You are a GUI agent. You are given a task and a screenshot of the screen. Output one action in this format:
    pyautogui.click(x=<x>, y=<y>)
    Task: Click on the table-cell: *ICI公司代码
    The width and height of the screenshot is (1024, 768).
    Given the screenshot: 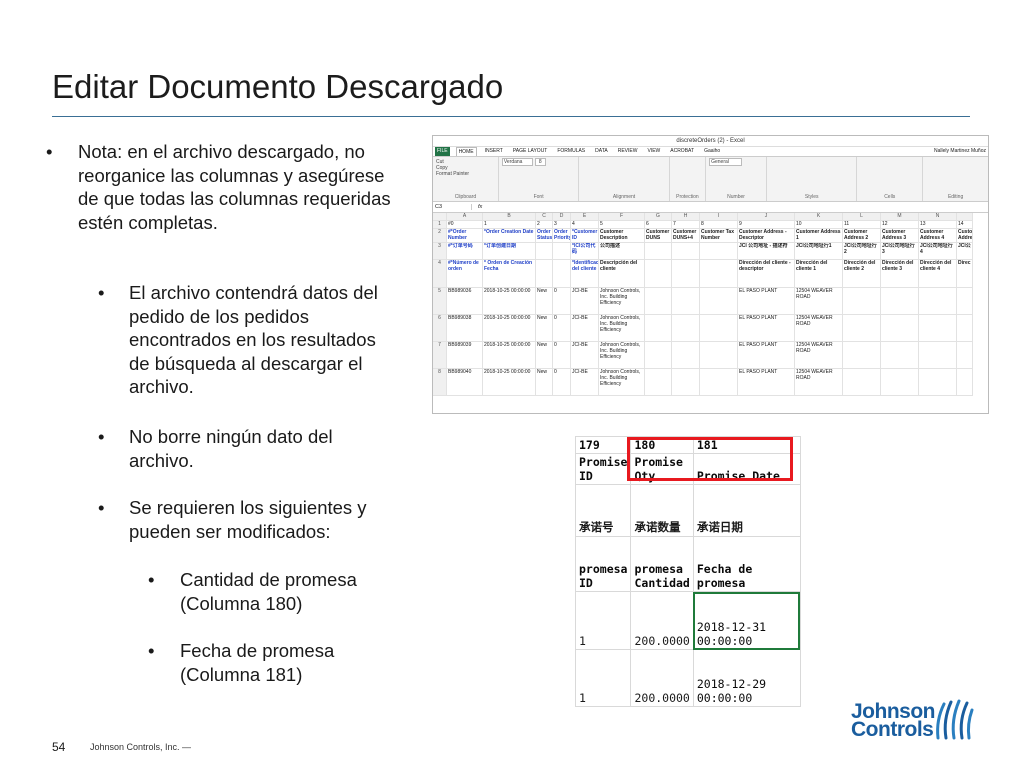 What is the action you would take?
    pyautogui.click(x=585, y=251)
    